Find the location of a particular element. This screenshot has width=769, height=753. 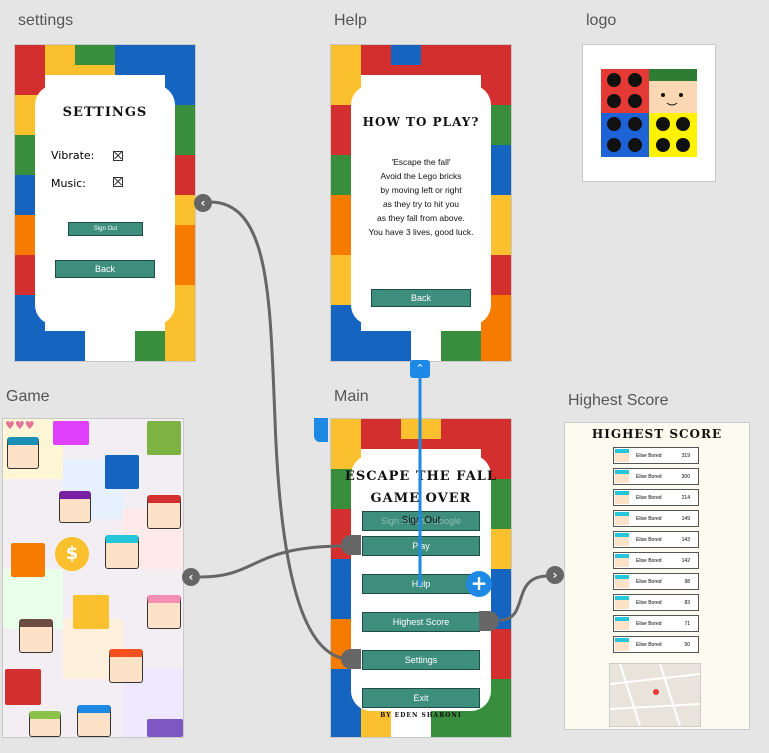

plus-icon: + is located at coordinates (479, 583).